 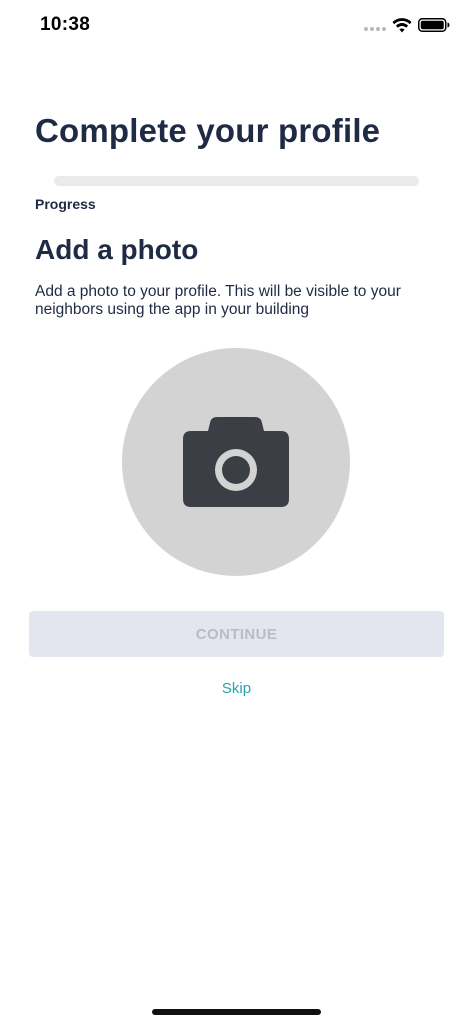 I want to click on skip-link: Skip, so click(x=236, y=688).